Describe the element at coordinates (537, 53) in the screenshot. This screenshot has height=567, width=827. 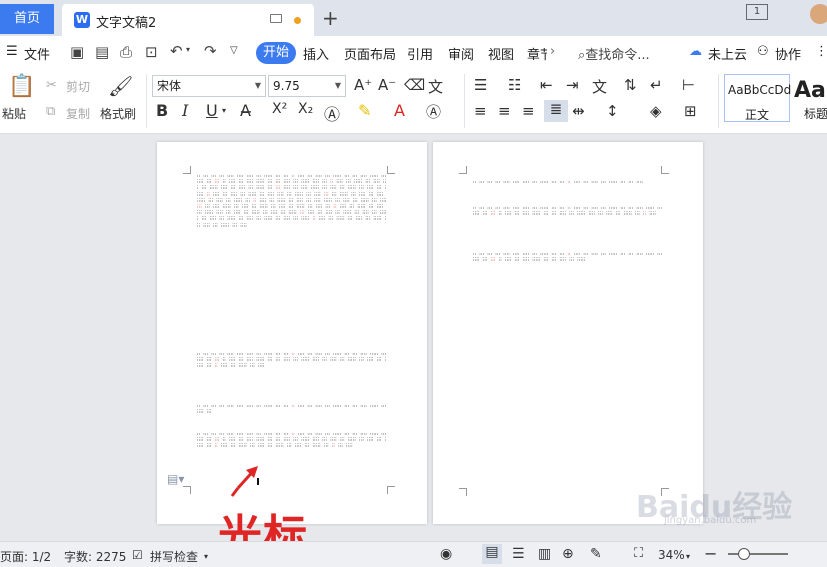
I see `menu-chapter: 章节` at that location.